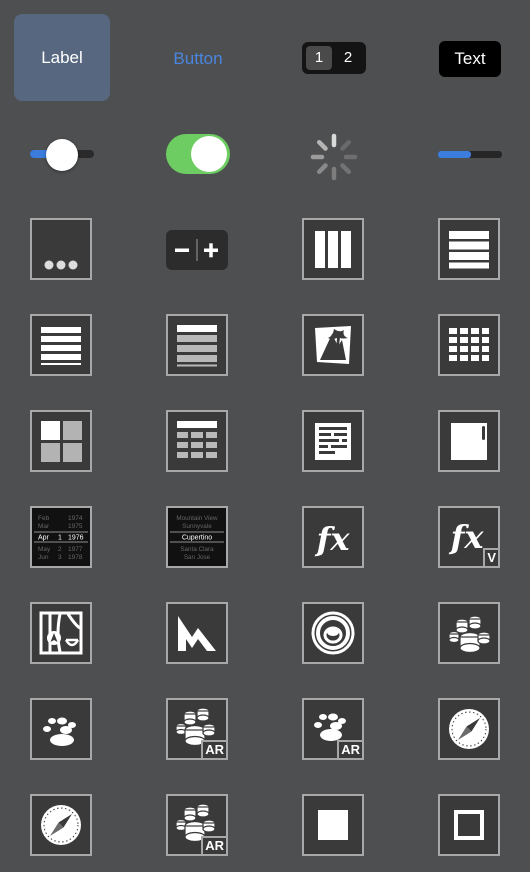 Image resolution: width=530 pixels, height=872 pixels. I want to click on map-view-tile, so click(61, 633).